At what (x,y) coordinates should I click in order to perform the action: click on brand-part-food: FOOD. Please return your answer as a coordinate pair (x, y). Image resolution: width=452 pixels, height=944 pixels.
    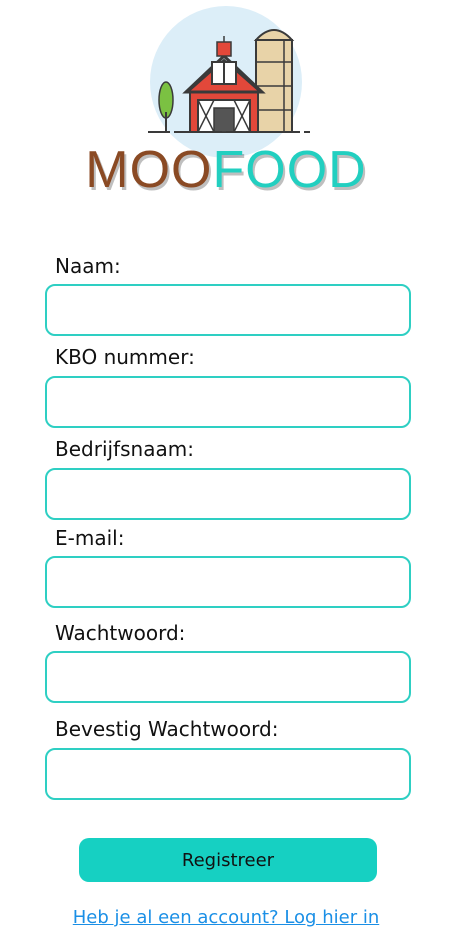
    Looking at the image, I should click on (289, 170).